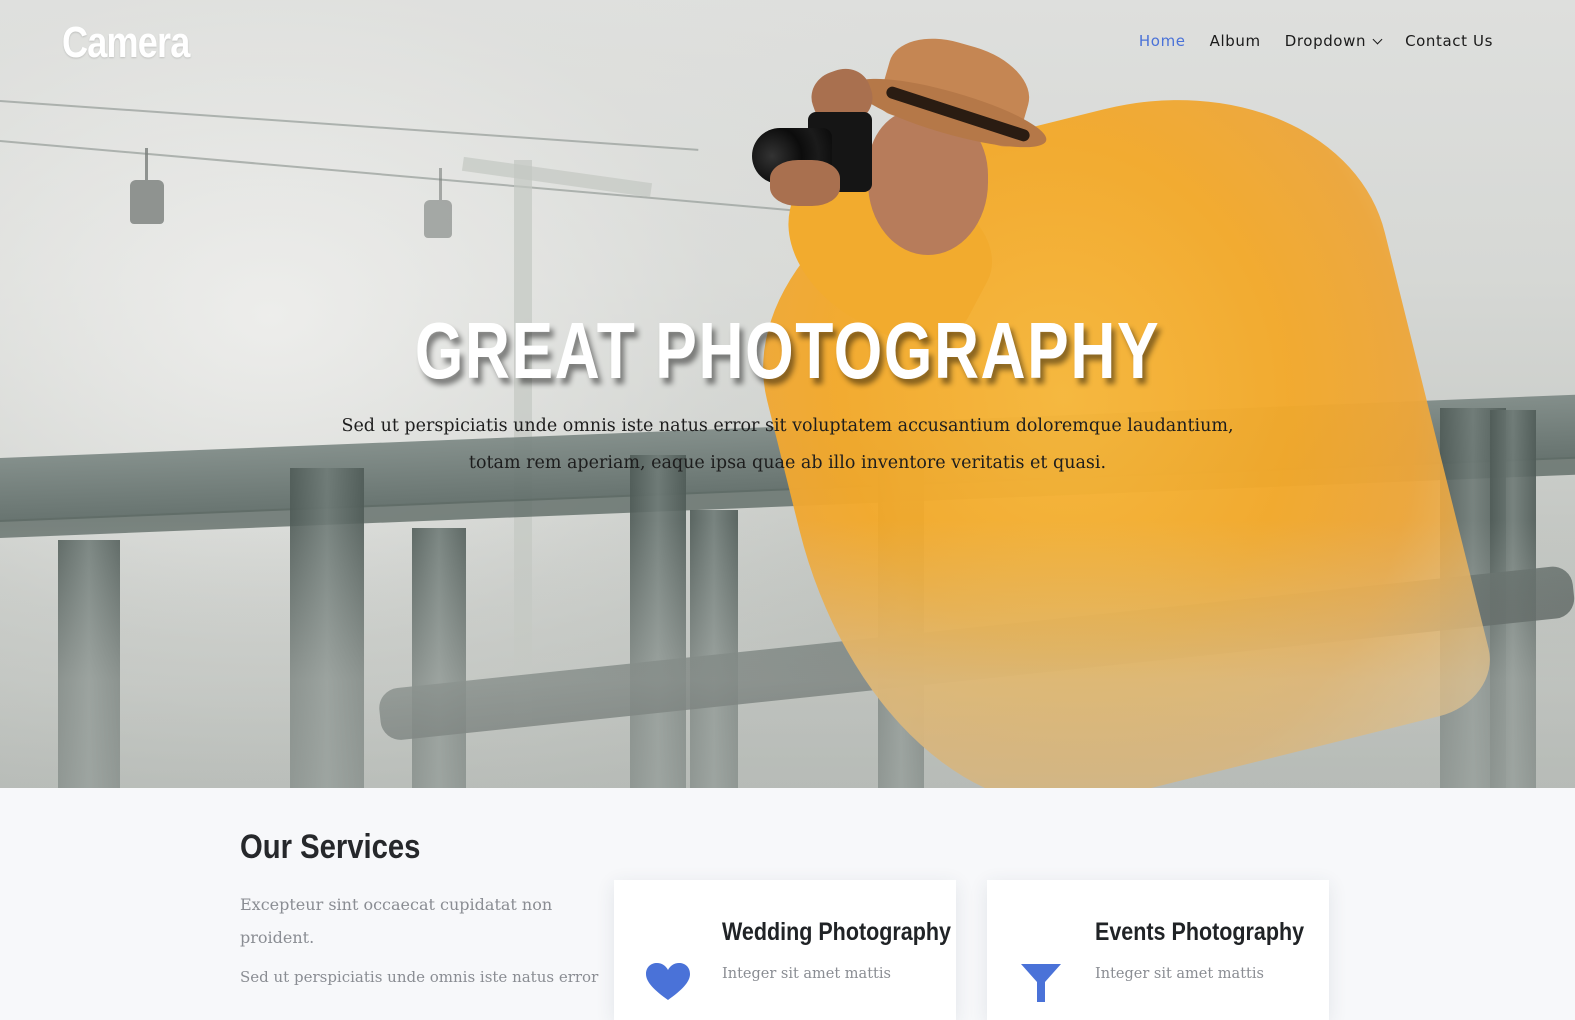 Image resolution: width=1575 pixels, height=1020 pixels. What do you see at coordinates (1325, 41) in the screenshot?
I see `nav-dropdown-label: Dropdown` at bounding box center [1325, 41].